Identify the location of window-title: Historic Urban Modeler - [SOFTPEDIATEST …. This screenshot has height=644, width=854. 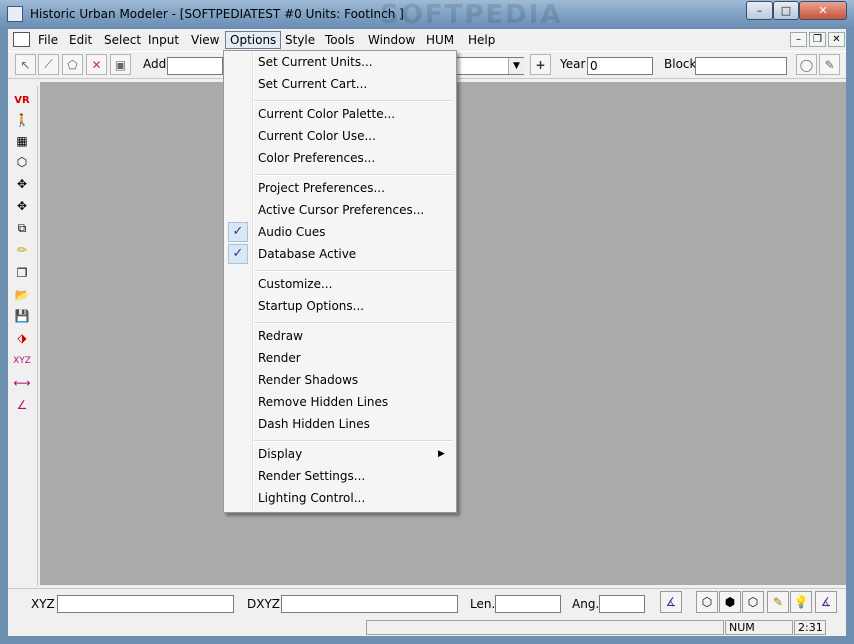
(217, 14).